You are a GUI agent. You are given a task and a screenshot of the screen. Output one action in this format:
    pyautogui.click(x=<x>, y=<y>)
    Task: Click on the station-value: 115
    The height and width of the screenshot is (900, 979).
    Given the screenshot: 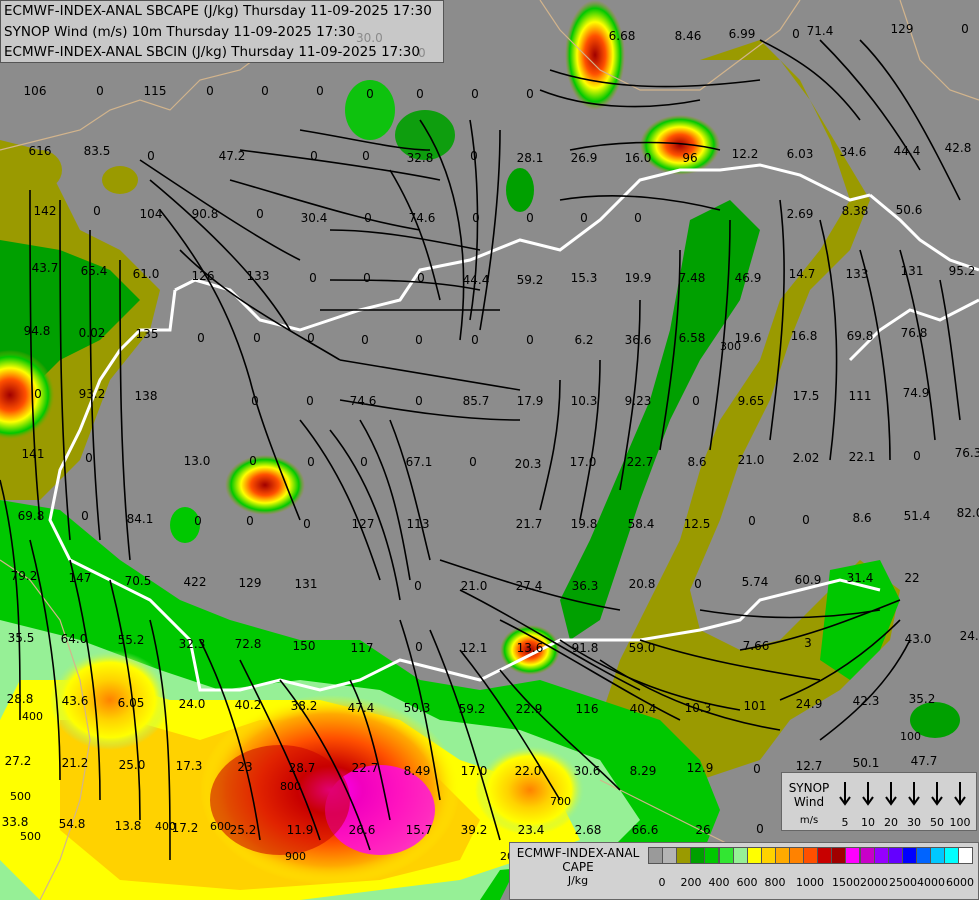 What is the action you would take?
    pyautogui.click(x=155, y=91)
    